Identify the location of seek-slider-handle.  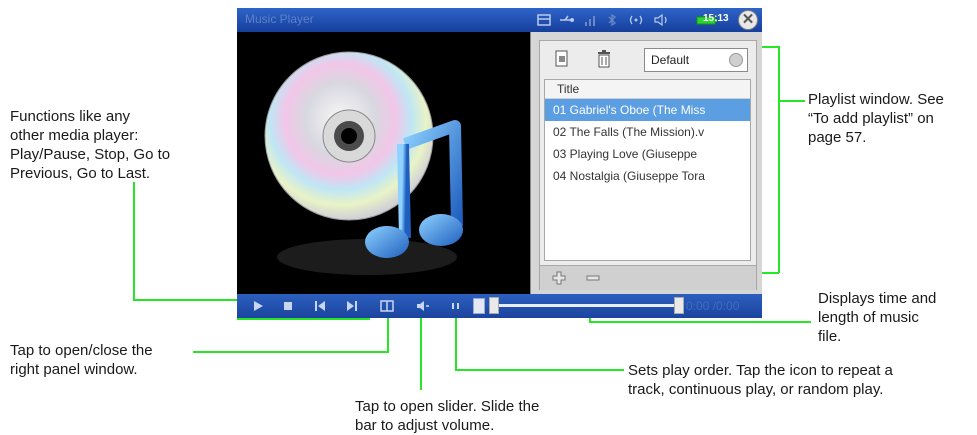
(494, 305).